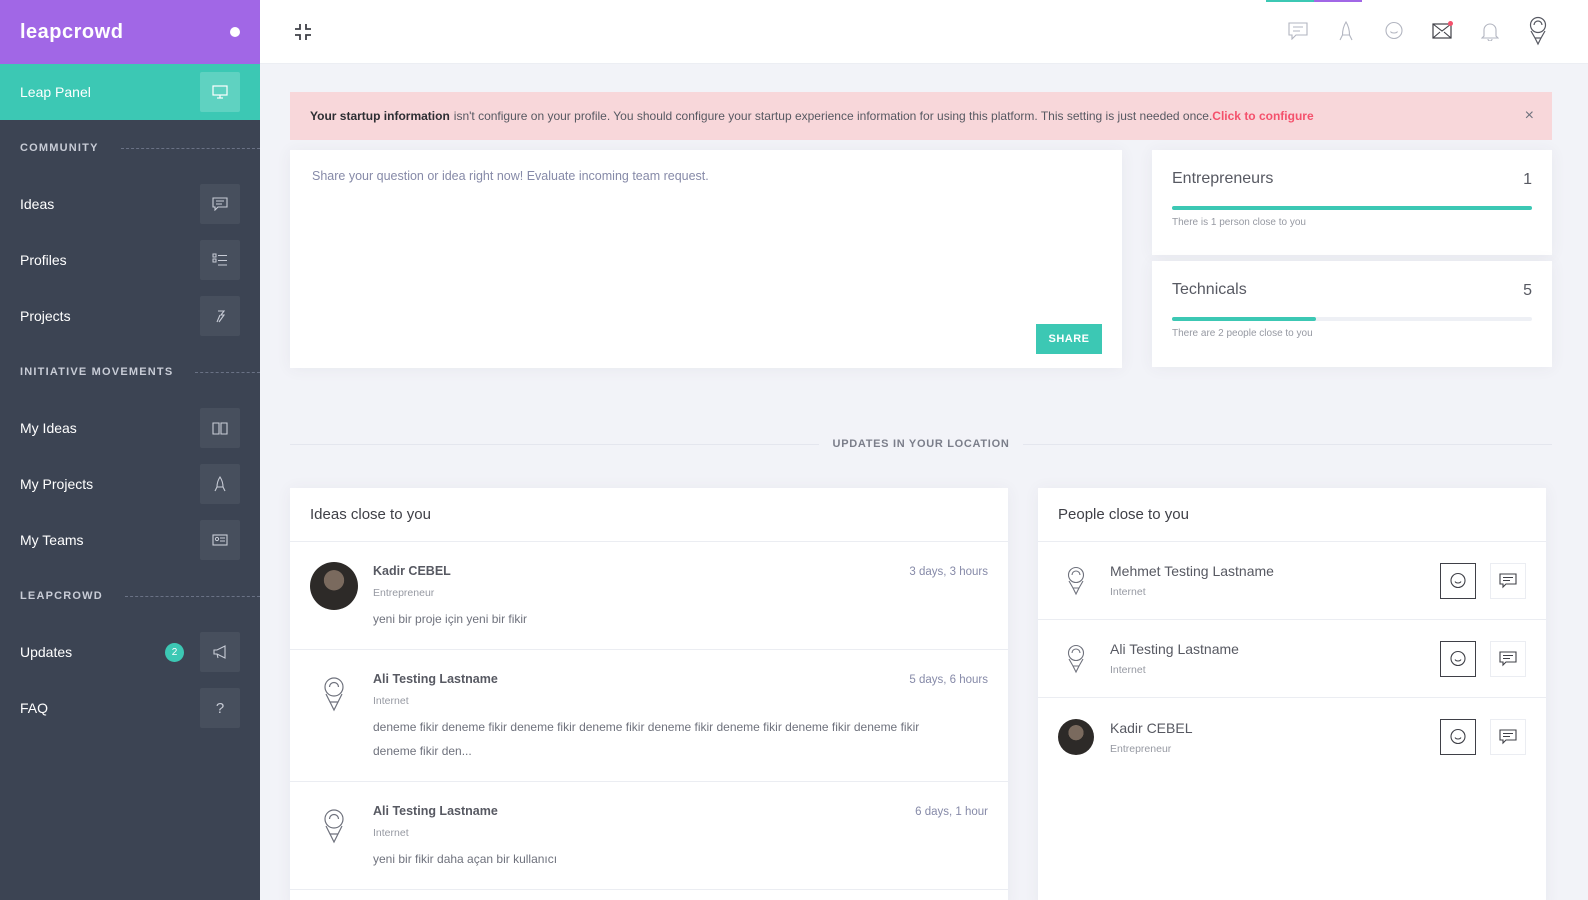 This screenshot has width=1588, height=900. Describe the element at coordinates (1450, 23) in the screenshot. I see `notification-dot` at that location.